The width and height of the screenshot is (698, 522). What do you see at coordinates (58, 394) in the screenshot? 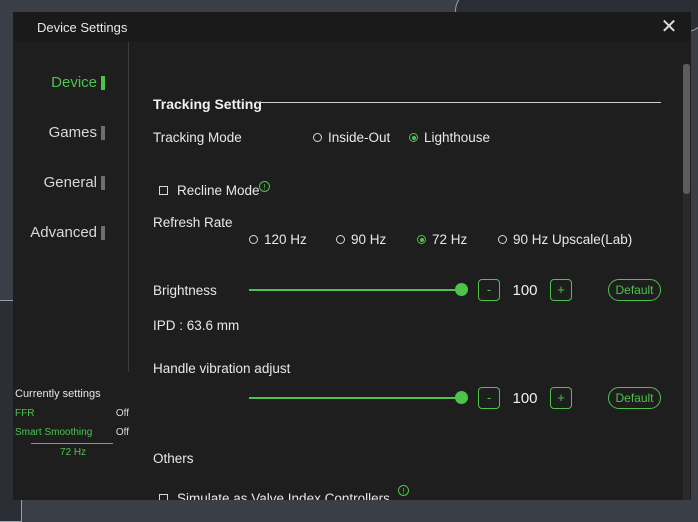
I see `current-settings-title: Currently settings` at bounding box center [58, 394].